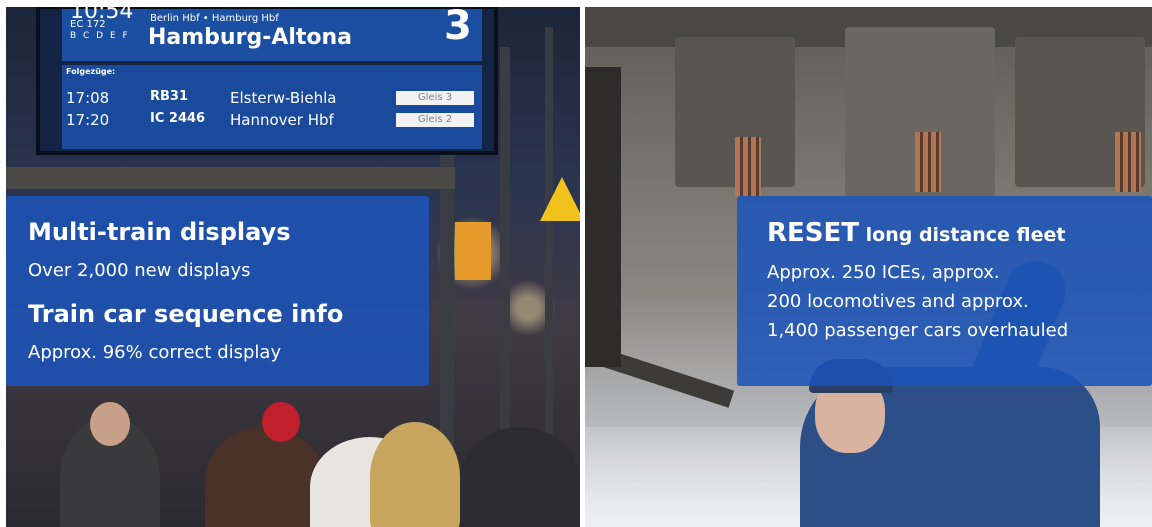  What do you see at coordinates (962, 235) in the screenshot?
I see `reset-heading-rest: long distance fleet` at bounding box center [962, 235].